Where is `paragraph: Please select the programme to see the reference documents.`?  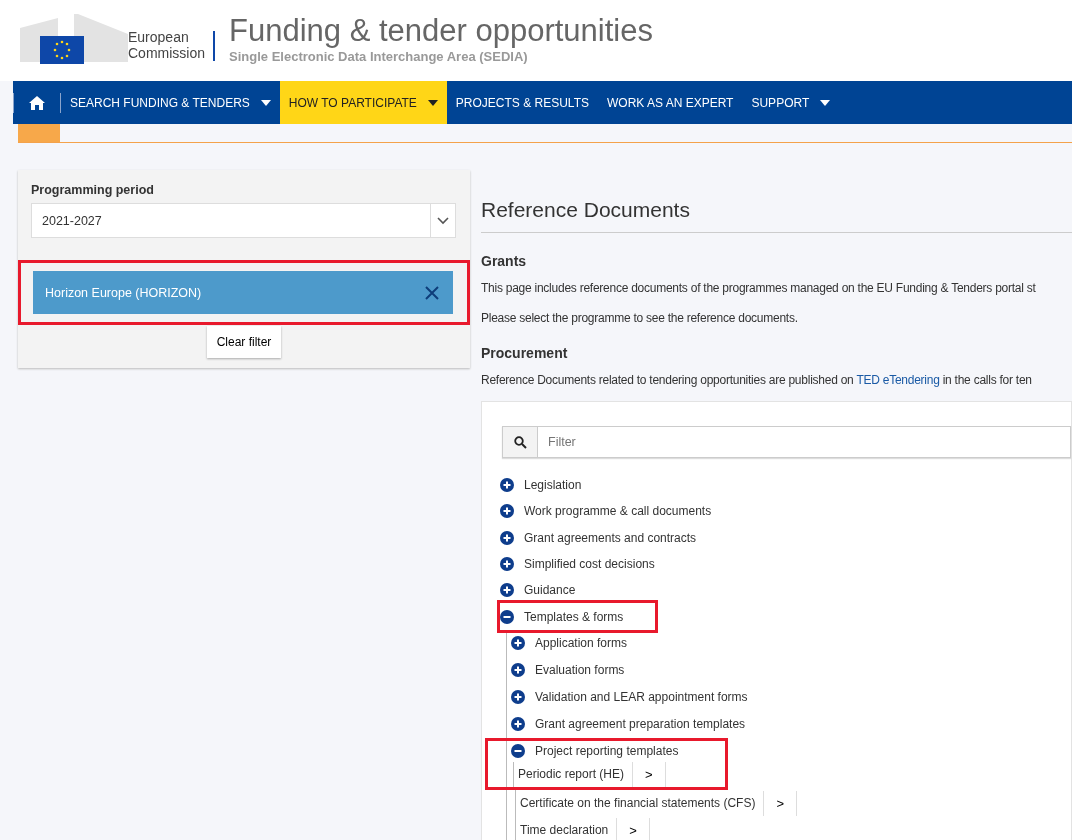
paragraph: Please select the programme to see the reference documents. is located at coordinates (640, 318).